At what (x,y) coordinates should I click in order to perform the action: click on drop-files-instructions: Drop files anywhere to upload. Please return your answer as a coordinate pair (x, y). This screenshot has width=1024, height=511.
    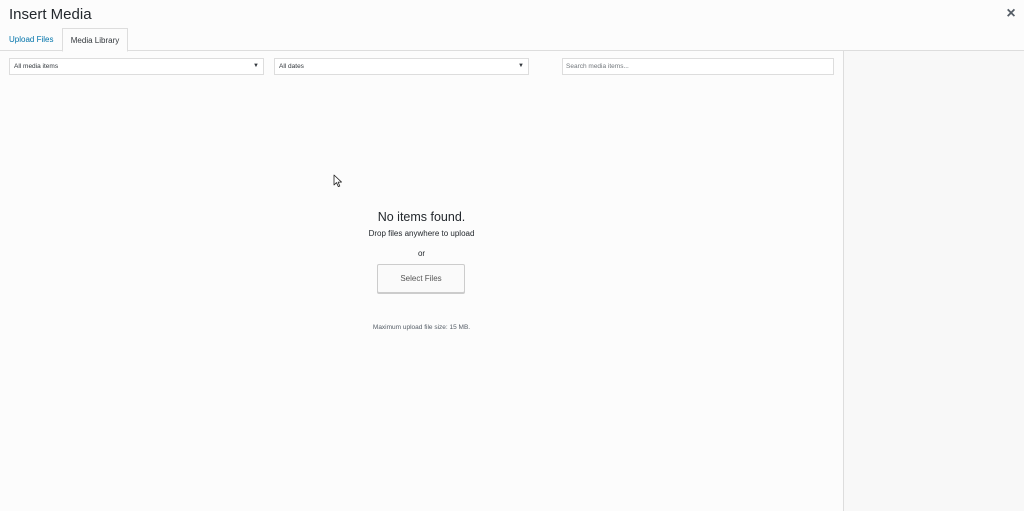
    Looking at the image, I should click on (421, 233).